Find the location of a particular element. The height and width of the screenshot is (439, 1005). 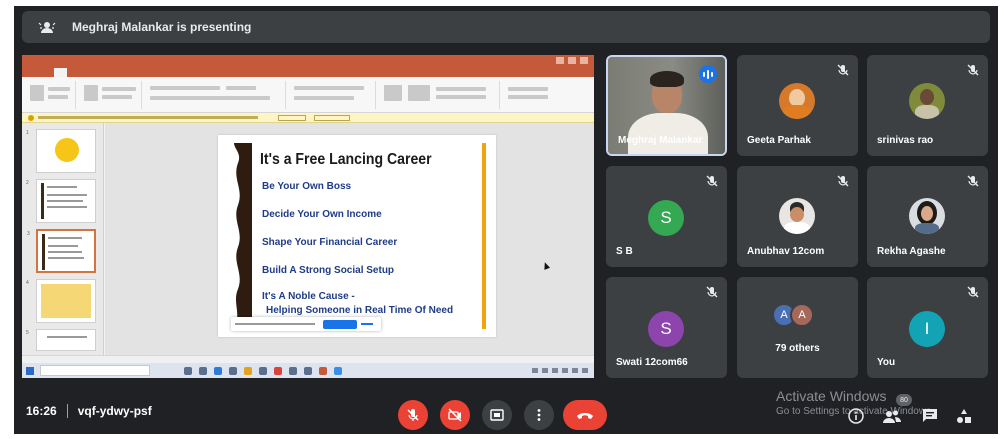

present-now-button is located at coordinates (497, 415).